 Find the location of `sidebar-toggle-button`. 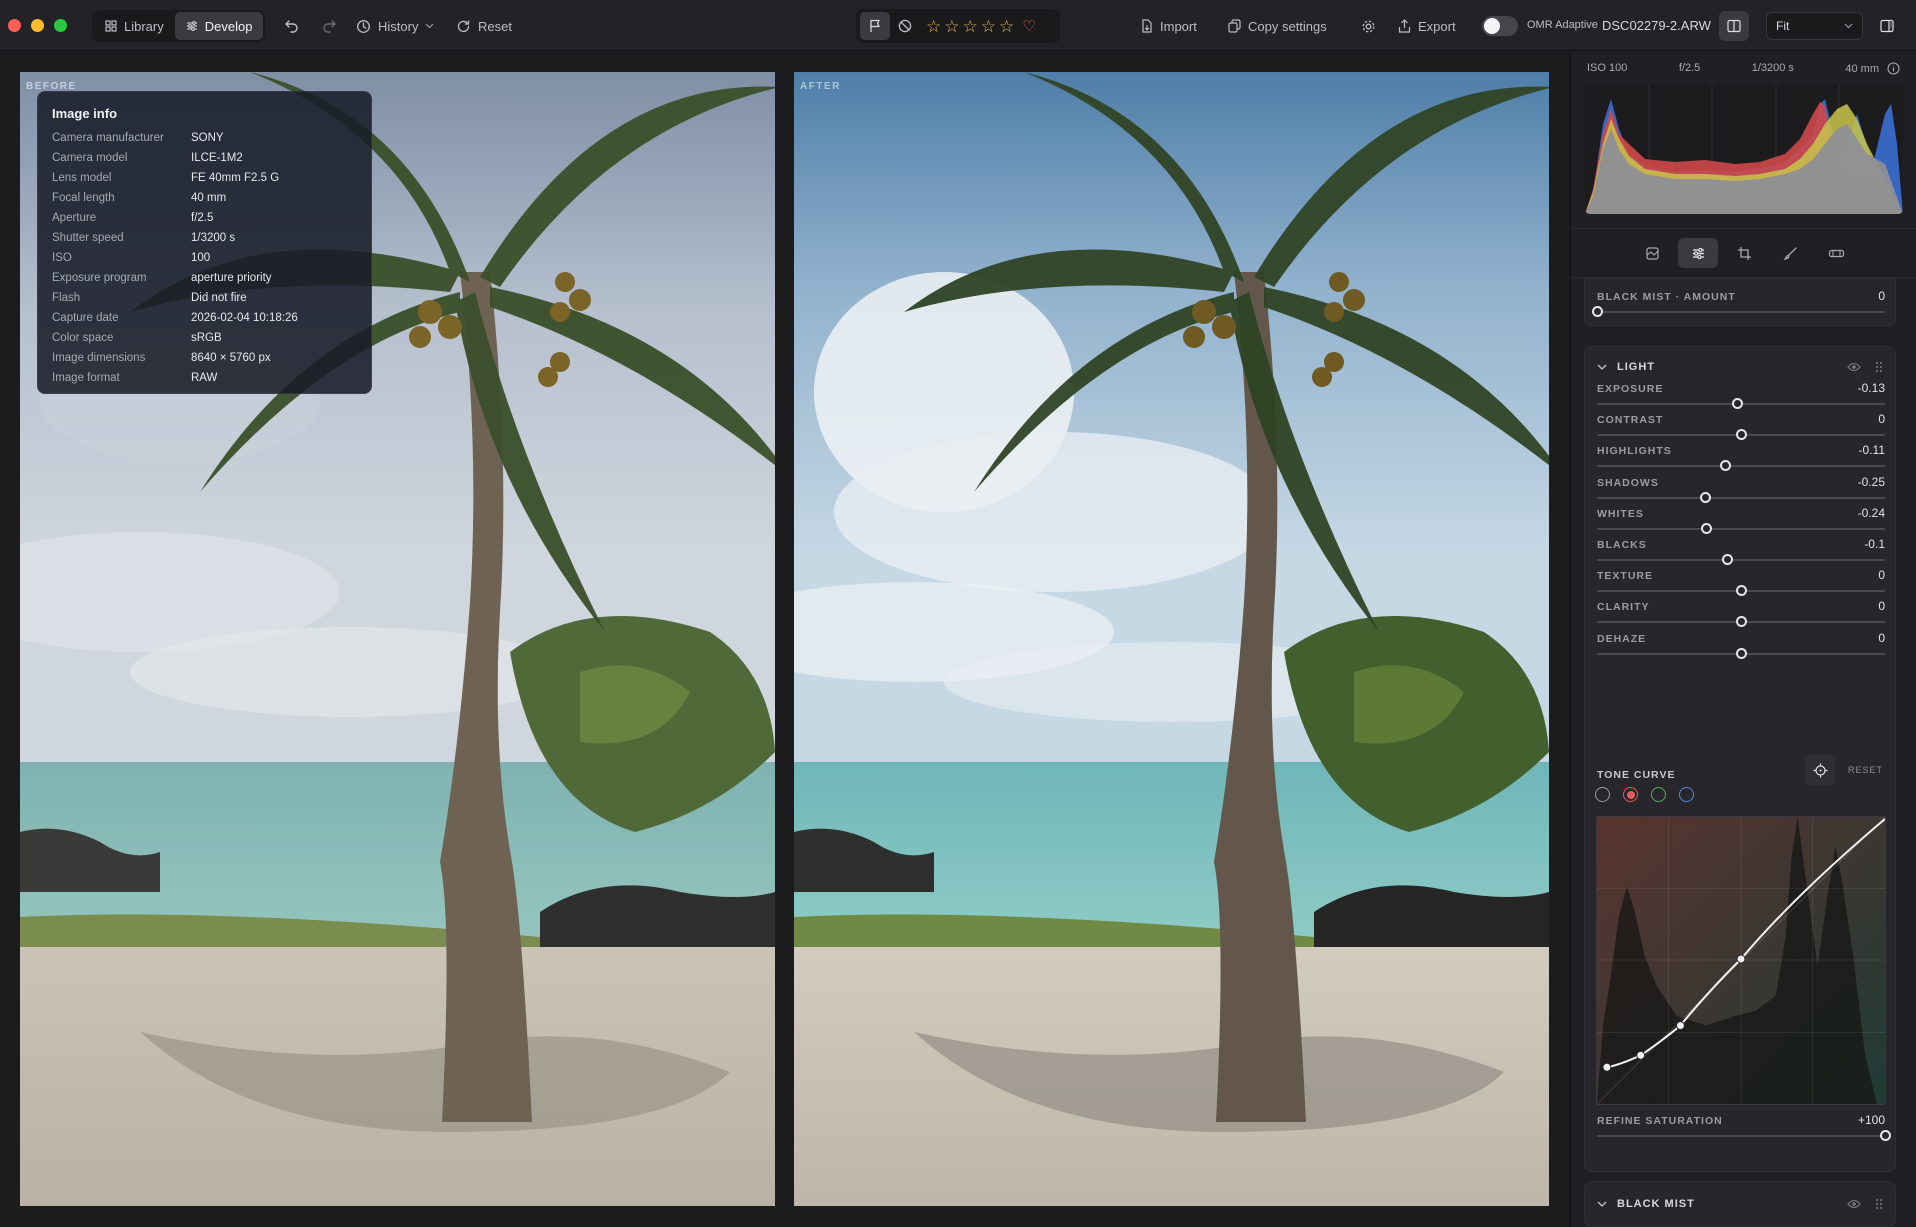

sidebar-toggle-button is located at coordinates (1887, 26).